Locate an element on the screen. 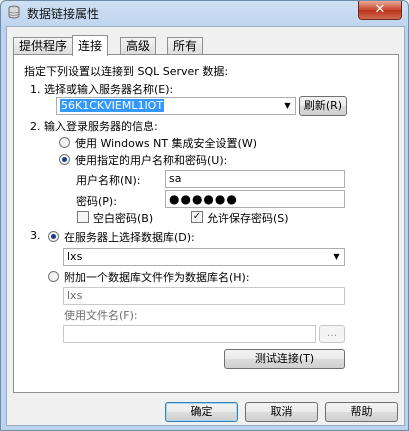 The image size is (409, 431). attach-name-input: lxs is located at coordinates (204, 296).